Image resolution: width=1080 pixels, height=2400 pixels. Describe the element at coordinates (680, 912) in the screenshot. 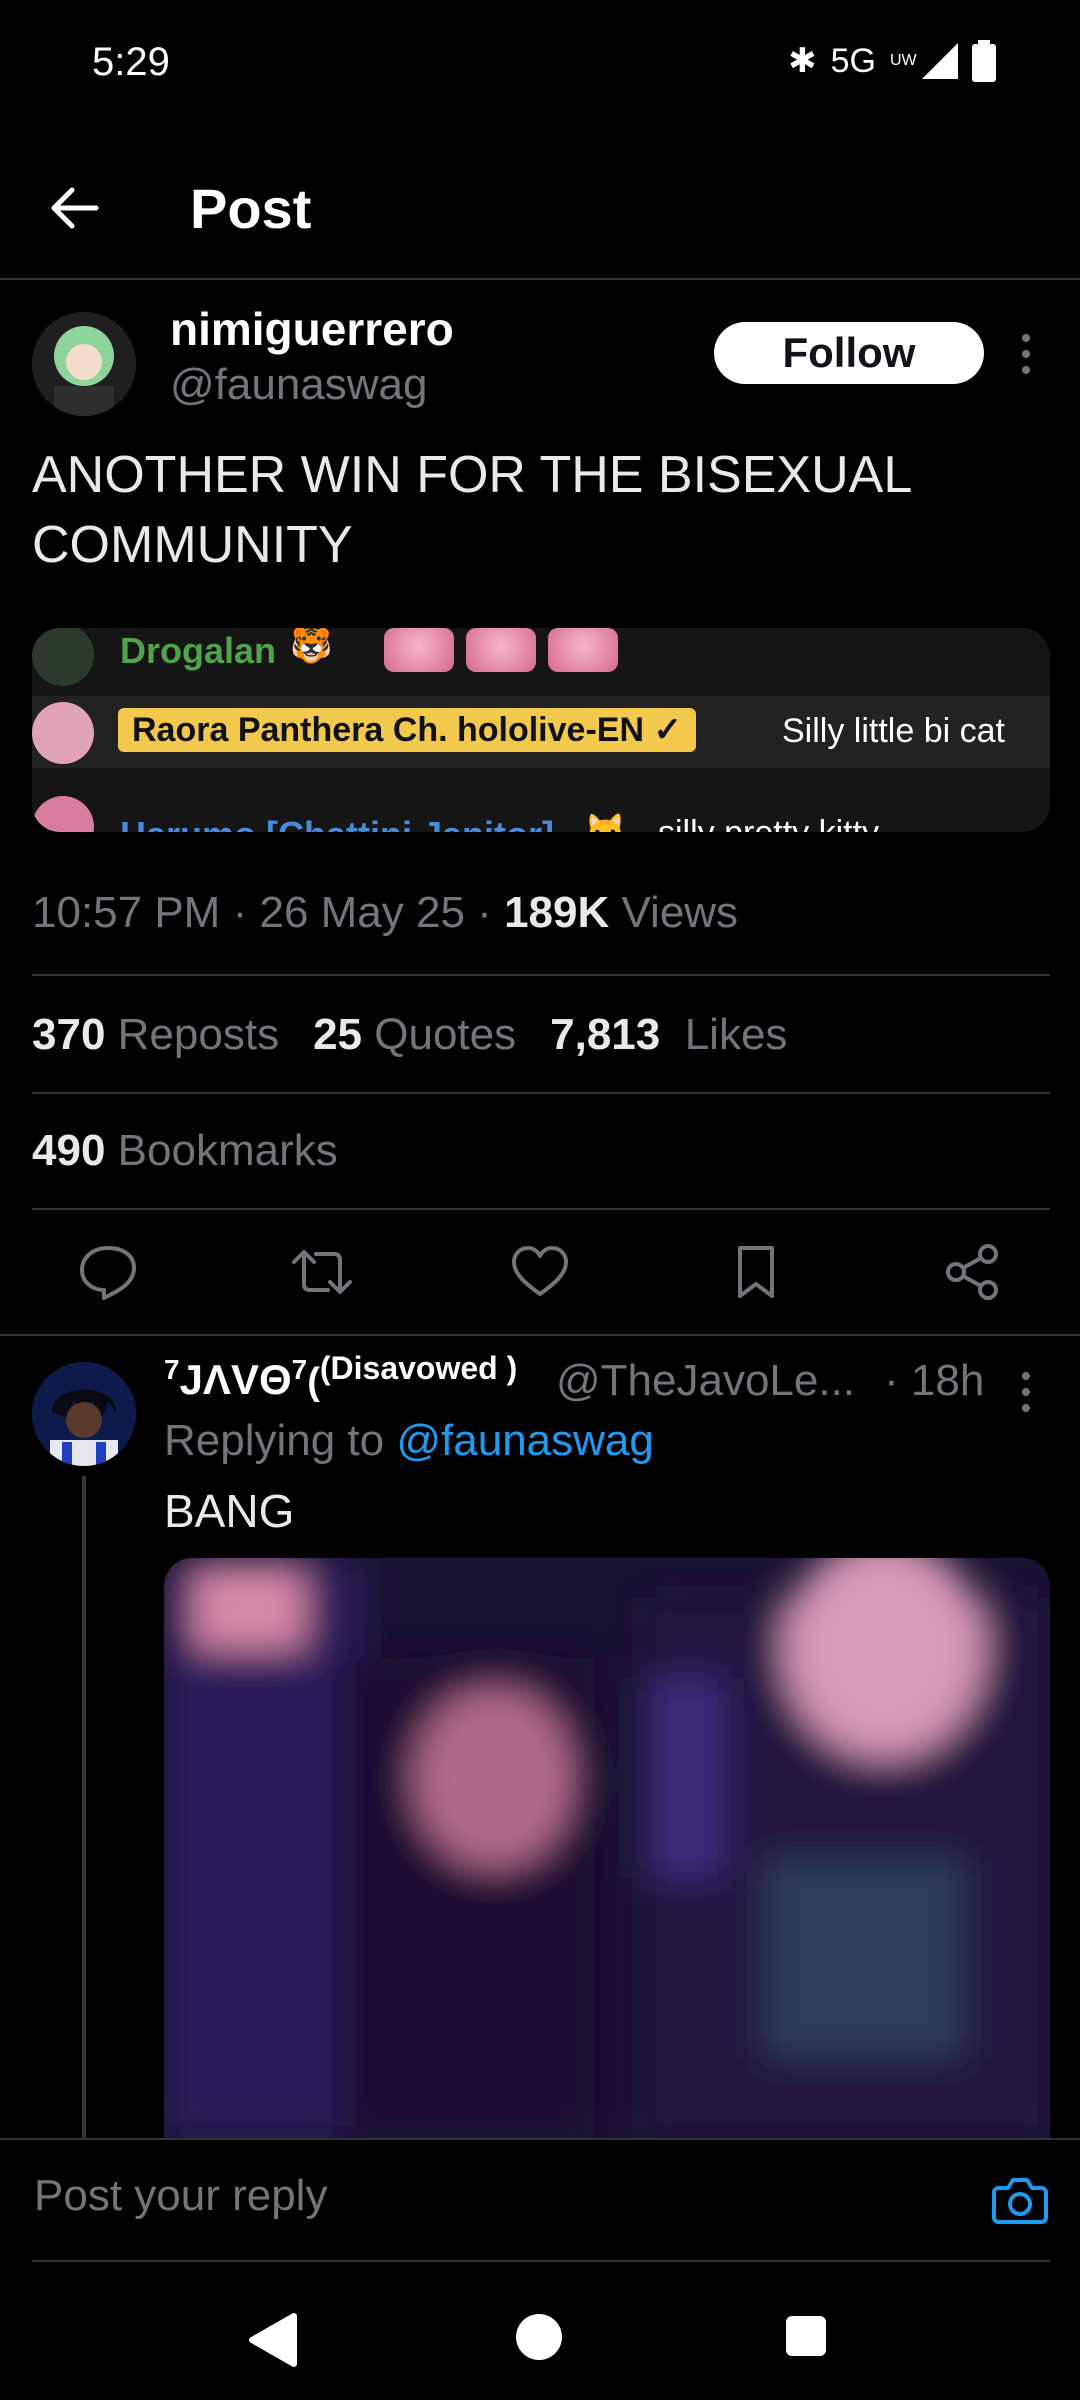

I see `views-label: Views` at that location.